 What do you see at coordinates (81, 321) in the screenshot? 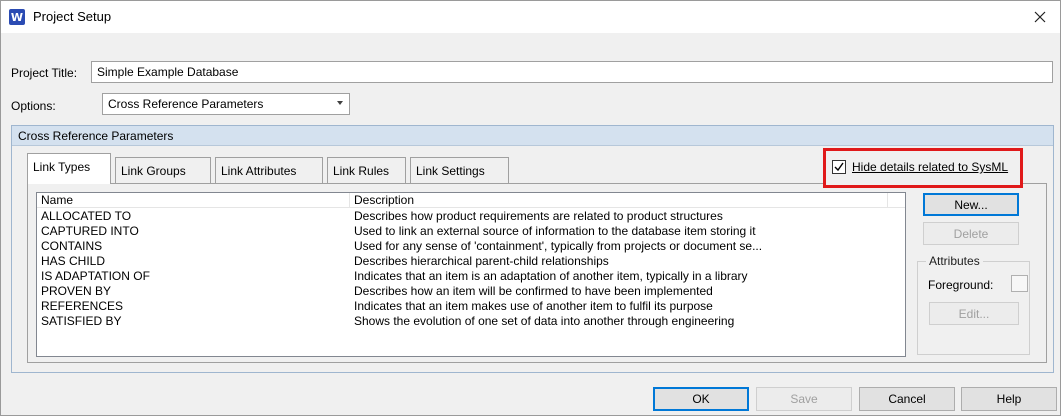
I see `row-name: SATISFIED BY` at bounding box center [81, 321].